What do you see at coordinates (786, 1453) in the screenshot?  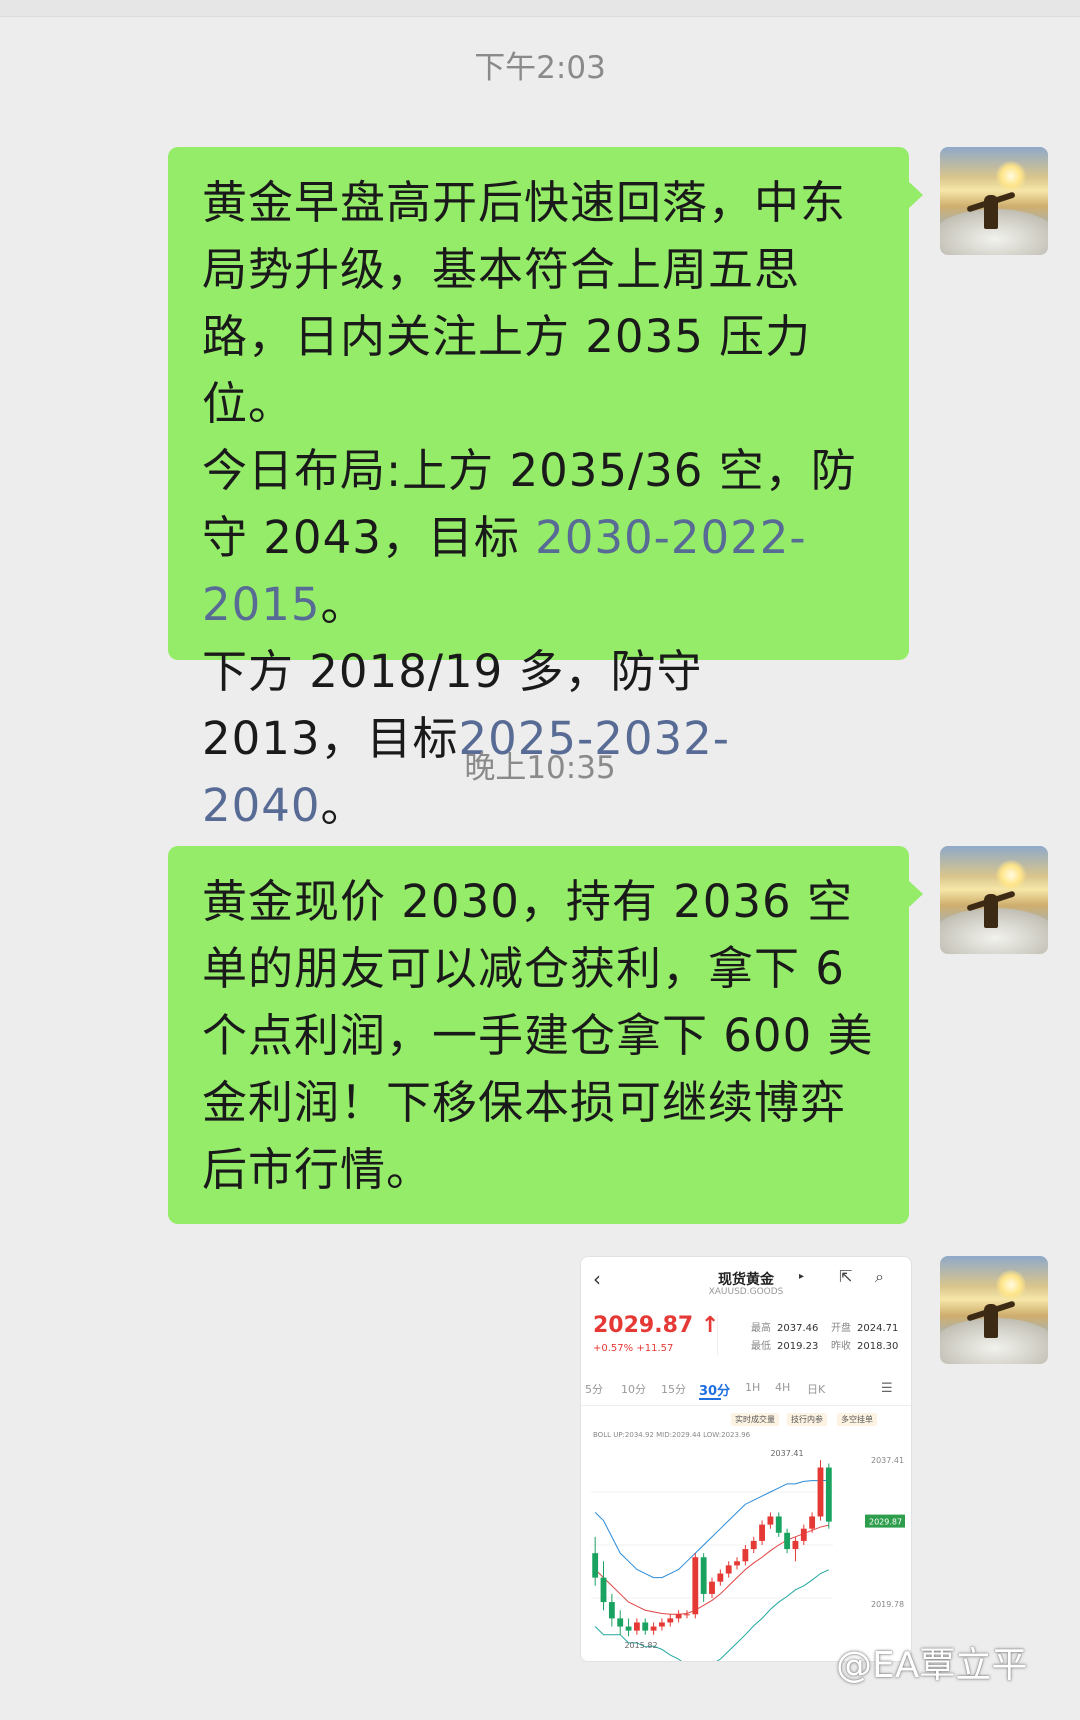 I see `high-annotation: 2037.41` at bounding box center [786, 1453].